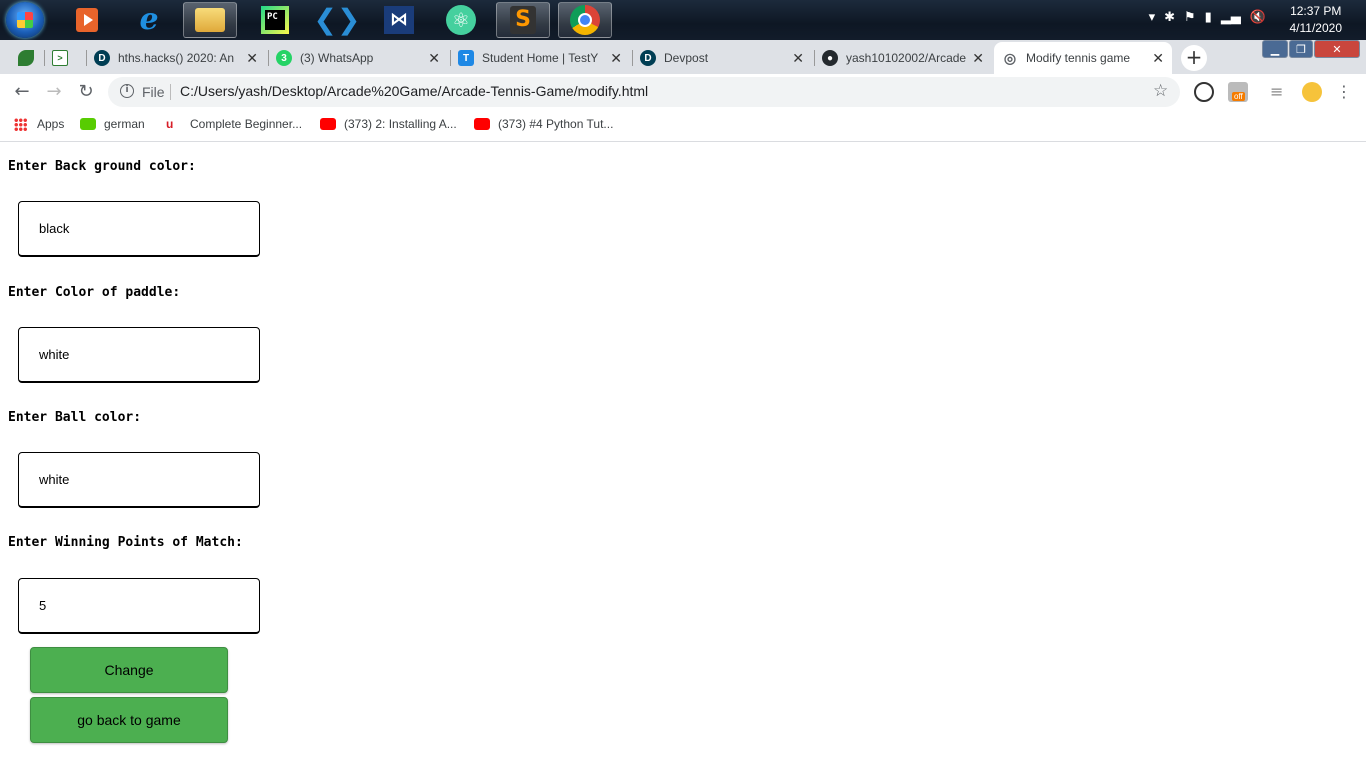 This screenshot has width=1366, height=768. I want to click on vscode-icon: ❮❯, so click(337, 19).